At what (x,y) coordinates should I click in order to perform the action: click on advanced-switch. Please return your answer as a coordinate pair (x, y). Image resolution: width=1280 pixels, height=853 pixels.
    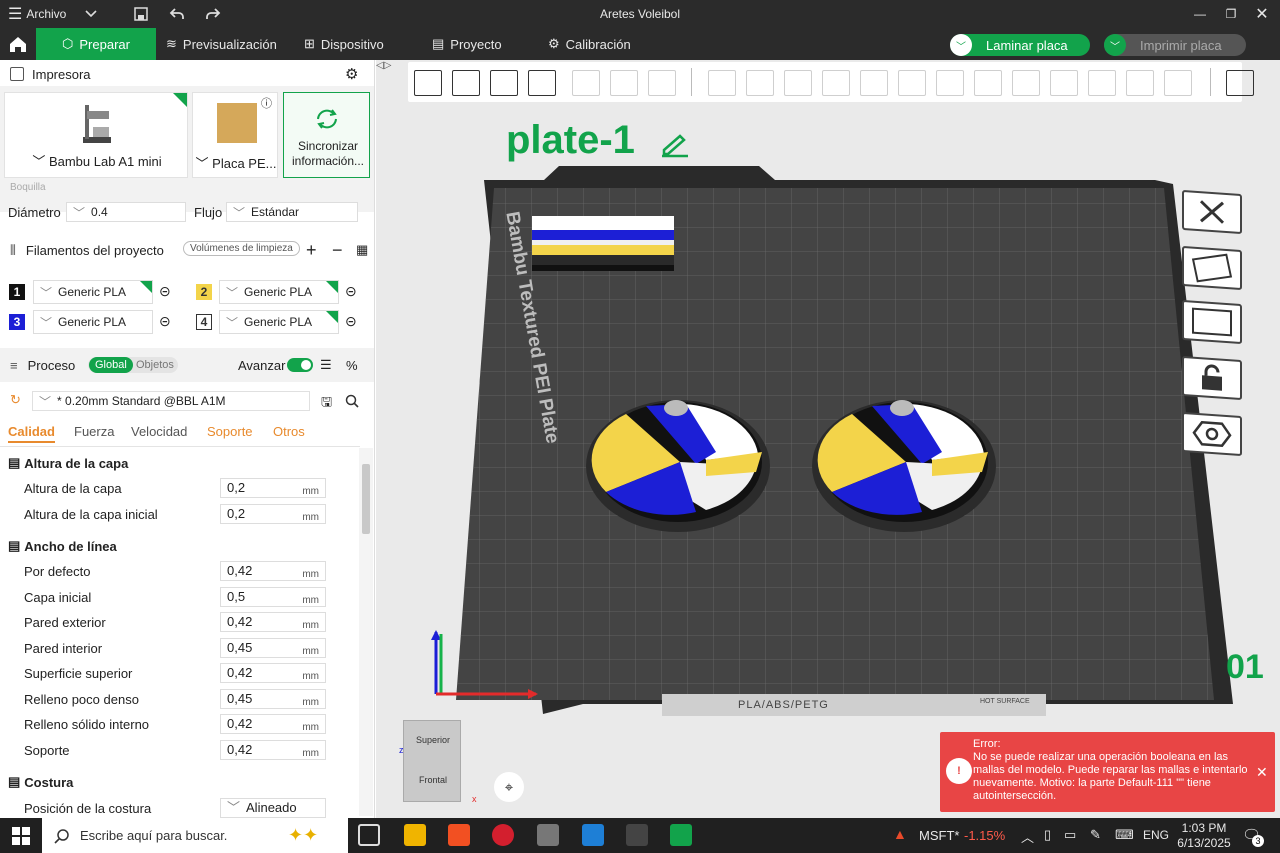
    Looking at the image, I should click on (300, 365).